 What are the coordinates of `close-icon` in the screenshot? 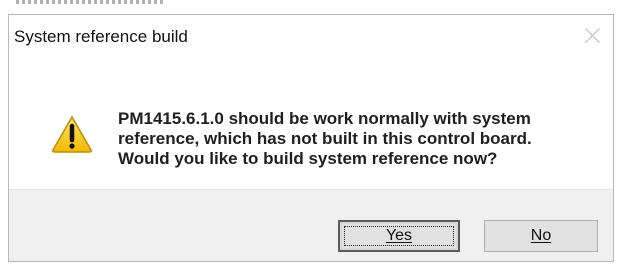 It's located at (592, 35).